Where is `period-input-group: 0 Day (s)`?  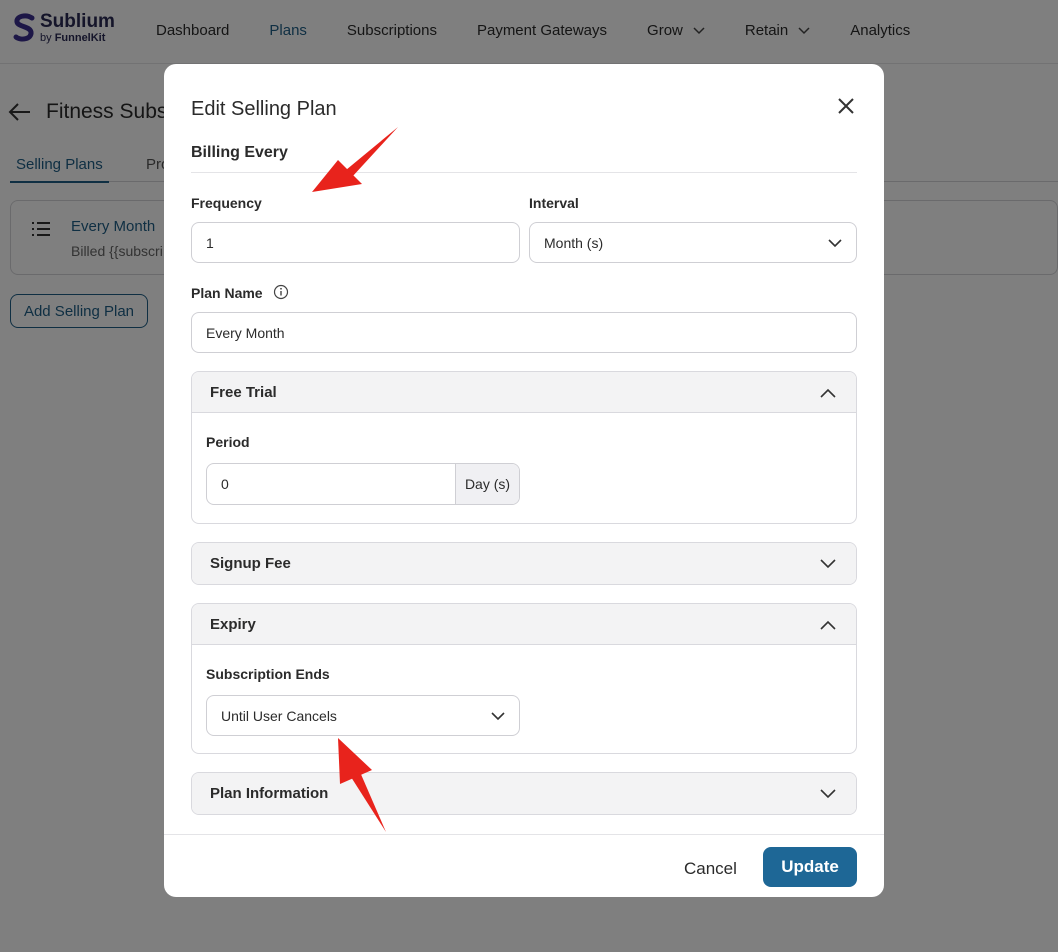 period-input-group: 0 Day (s) is located at coordinates (363, 484).